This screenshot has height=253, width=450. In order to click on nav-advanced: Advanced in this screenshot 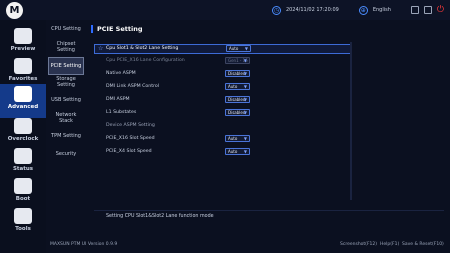, I will do `click(23, 101)`.